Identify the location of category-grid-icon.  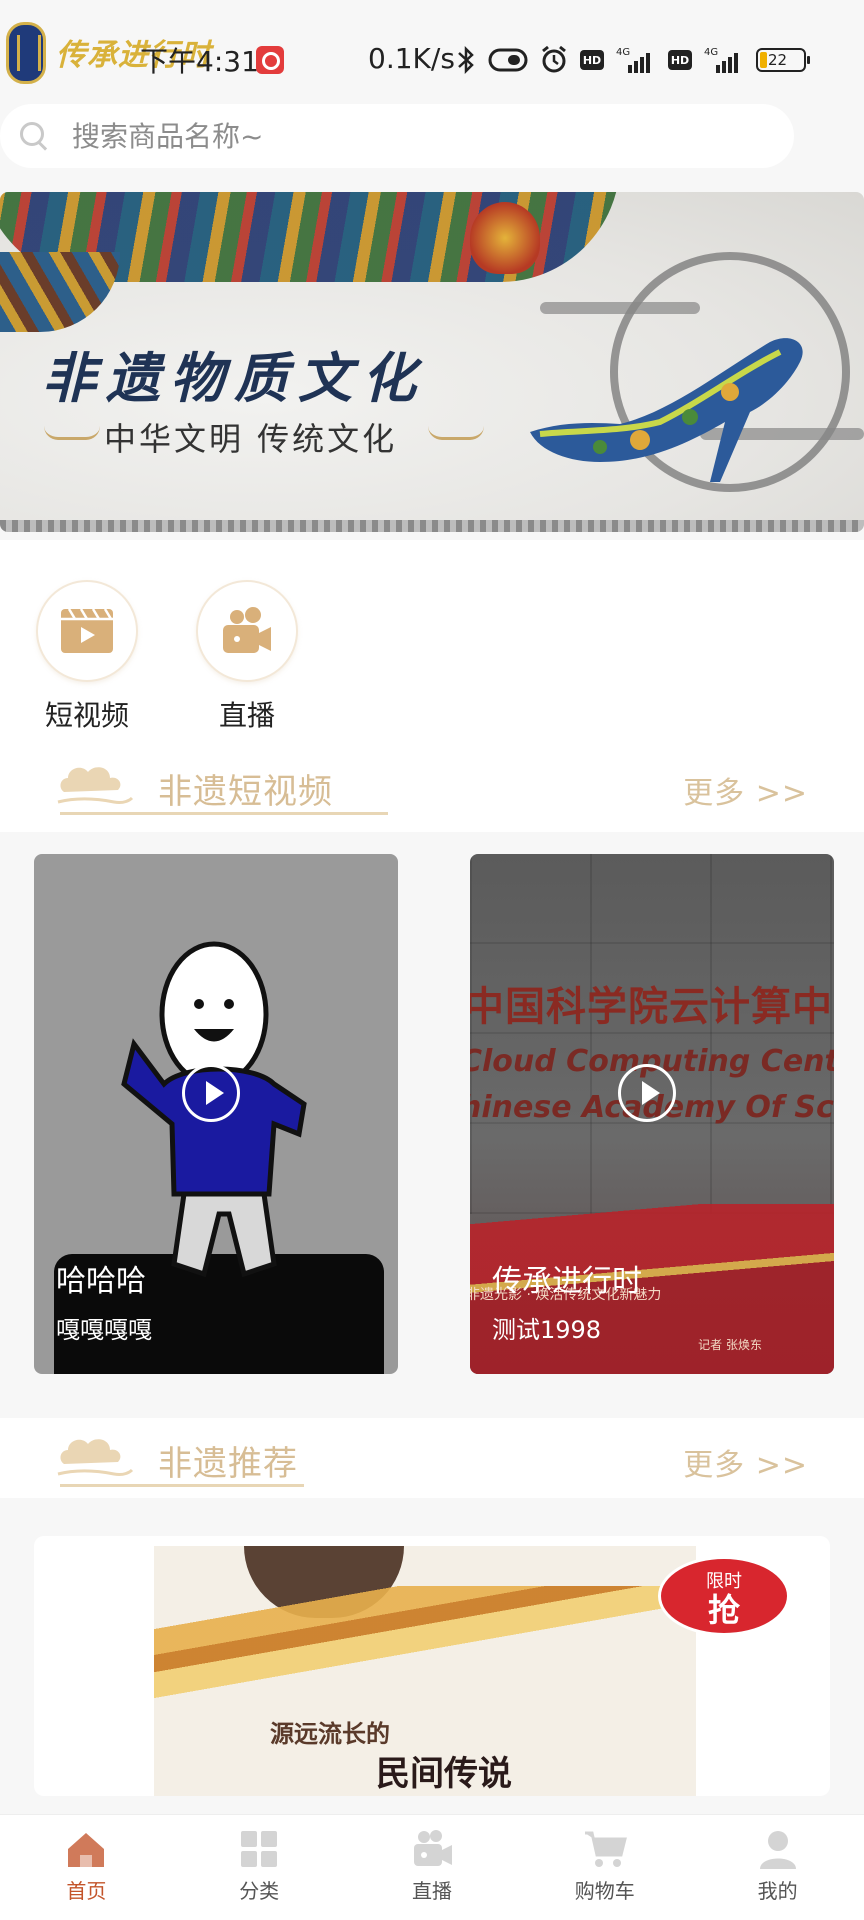
(259, 1849).